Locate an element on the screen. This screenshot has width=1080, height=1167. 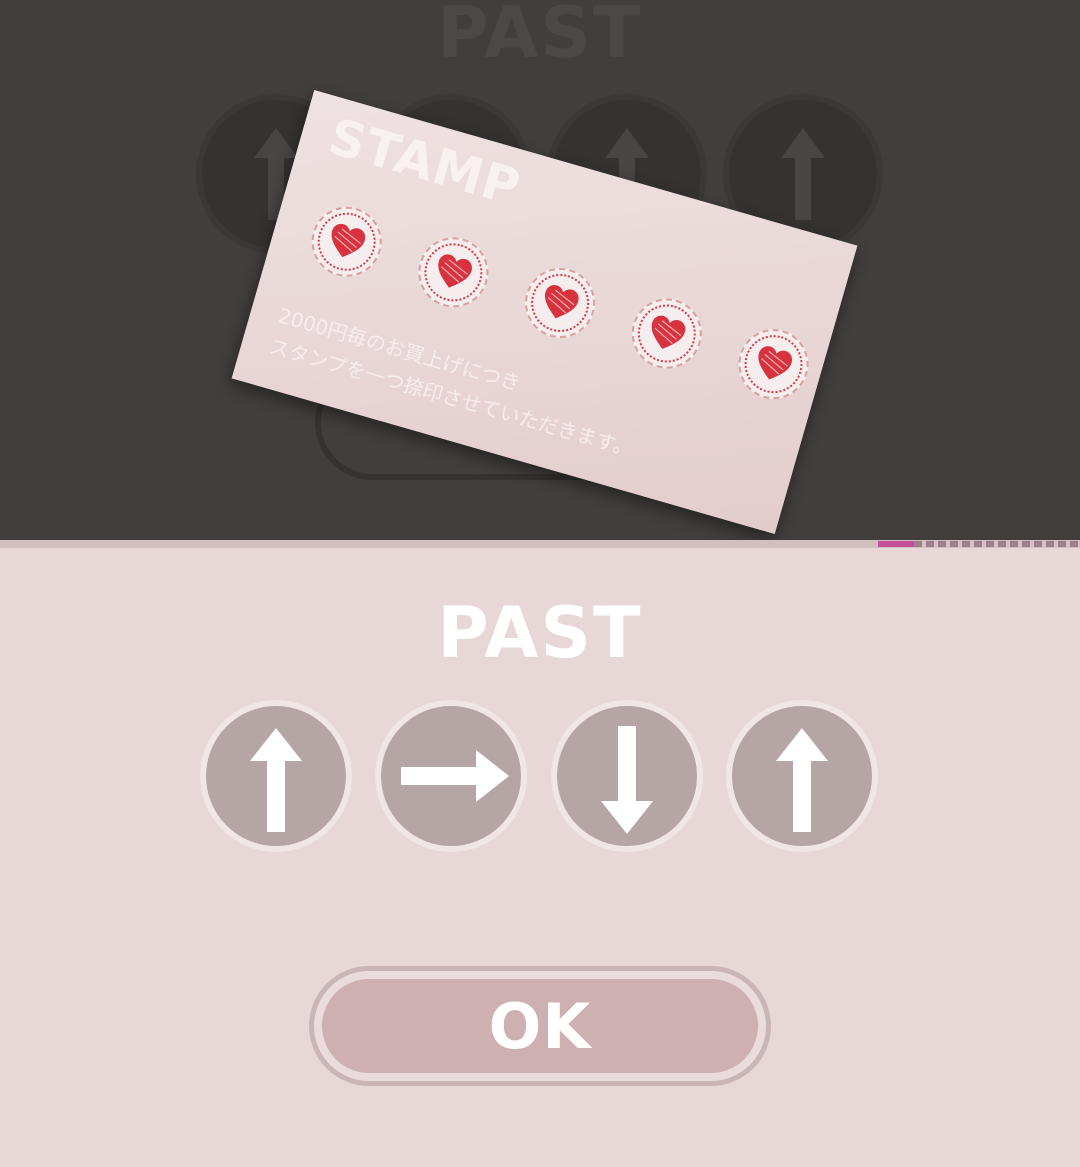
arrow-down-icon is located at coordinates (627, 776).